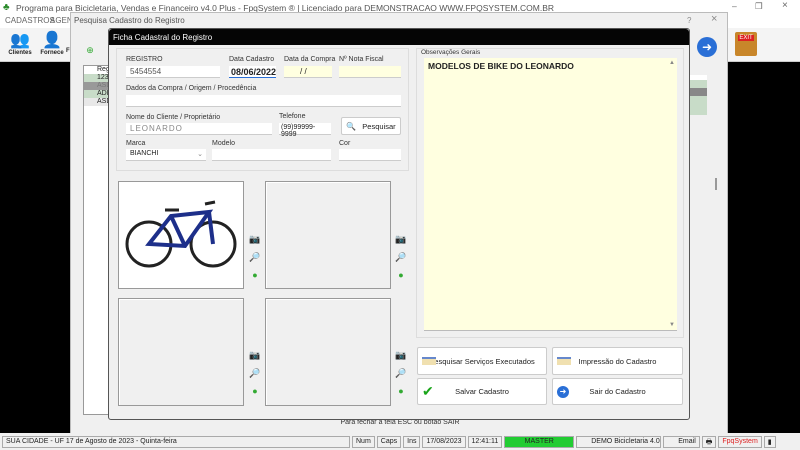 This screenshot has height=450, width=800. What do you see at coordinates (619, 441) in the screenshot?
I see `status-version: DEMO Bicicletaria 4.0` at bounding box center [619, 441].